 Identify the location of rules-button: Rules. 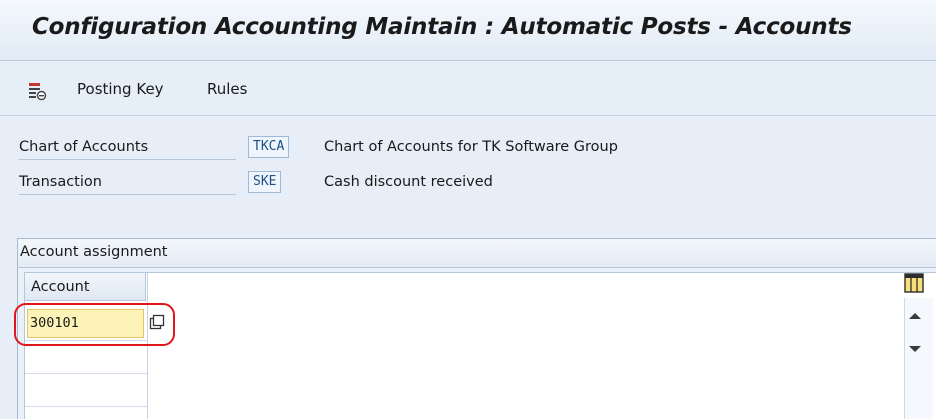
(227, 89).